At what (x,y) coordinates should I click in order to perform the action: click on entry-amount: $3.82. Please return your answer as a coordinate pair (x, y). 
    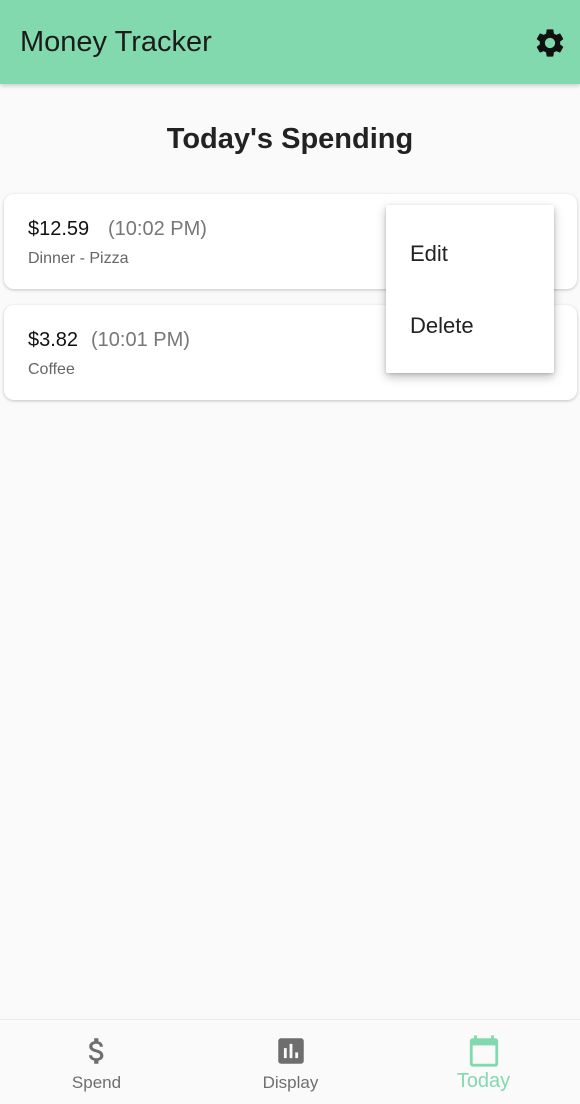
    Looking at the image, I should click on (53, 340).